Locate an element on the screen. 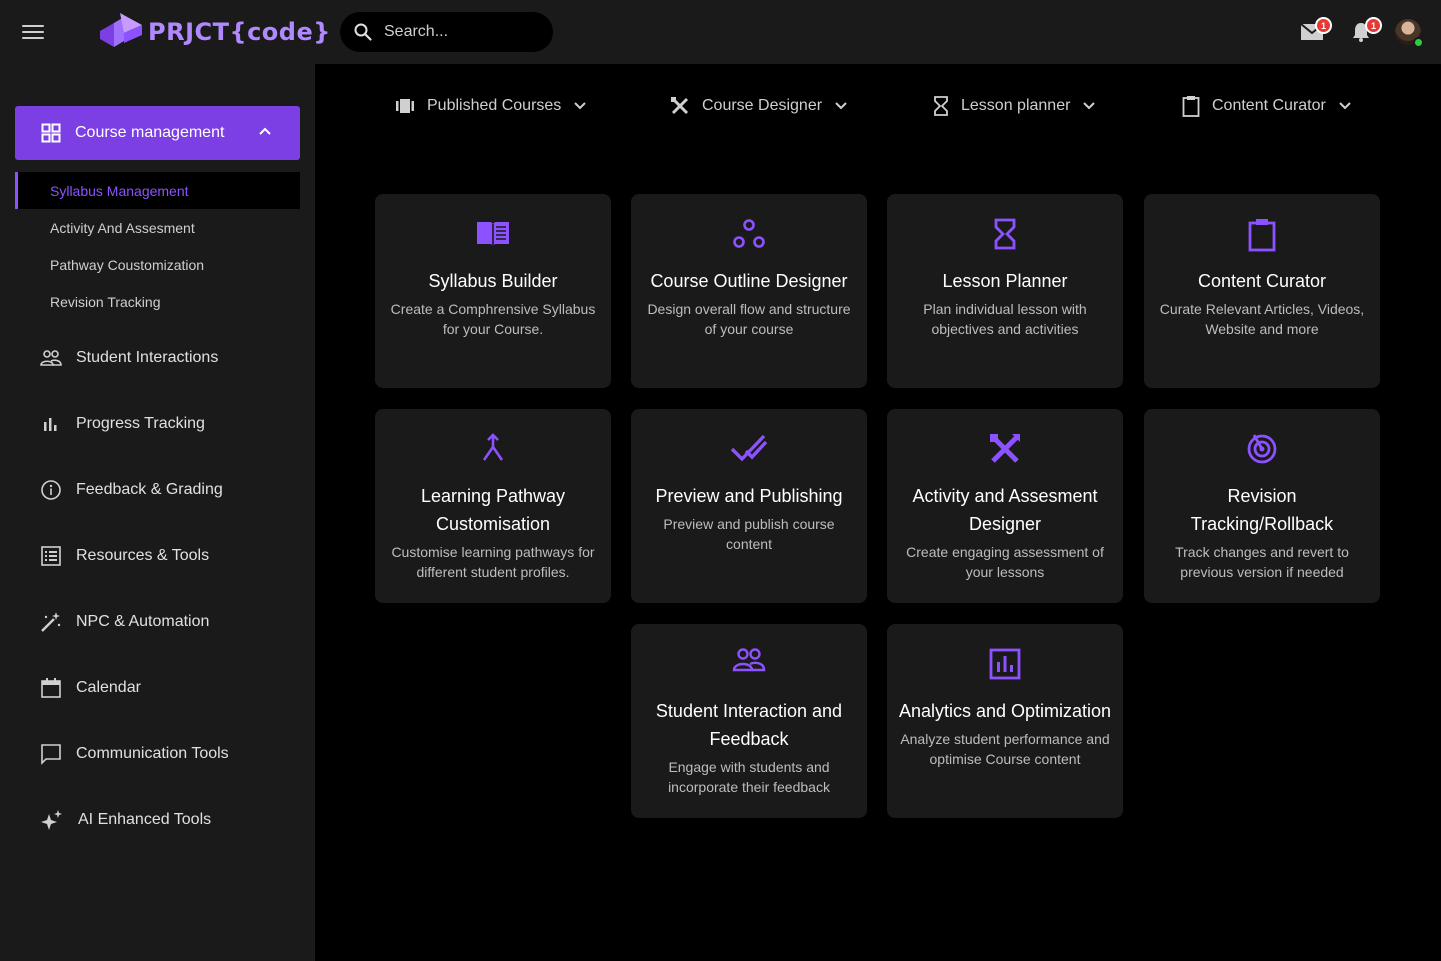  tab-course-designer: Course Designer is located at coordinates (759, 106).